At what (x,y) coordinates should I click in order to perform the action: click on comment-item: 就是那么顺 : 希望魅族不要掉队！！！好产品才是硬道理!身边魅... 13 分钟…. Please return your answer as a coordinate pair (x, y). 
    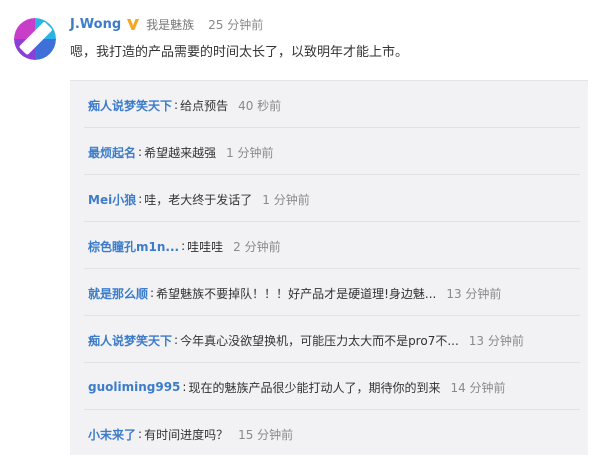
    Looking at the image, I should click on (294, 293).